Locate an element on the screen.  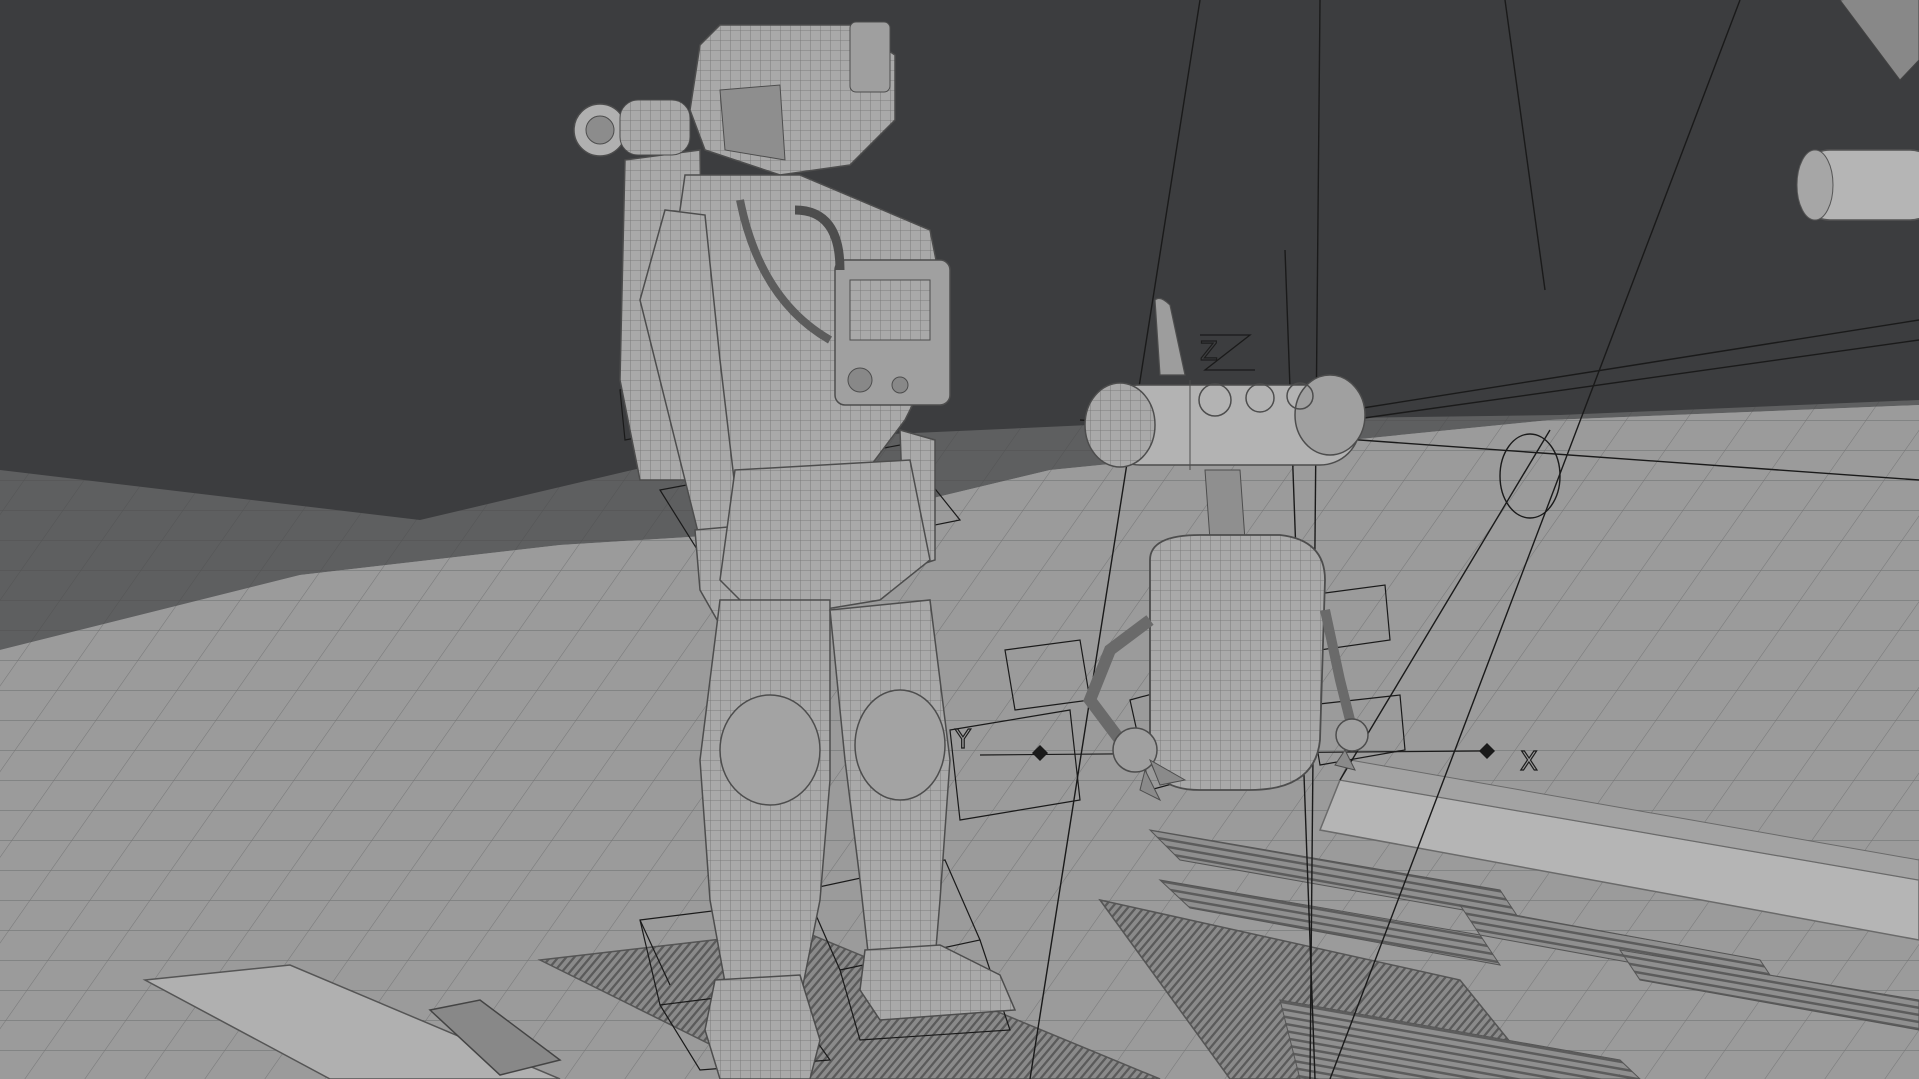
astronaut-boot-right is located at coordinates (762, 1026).